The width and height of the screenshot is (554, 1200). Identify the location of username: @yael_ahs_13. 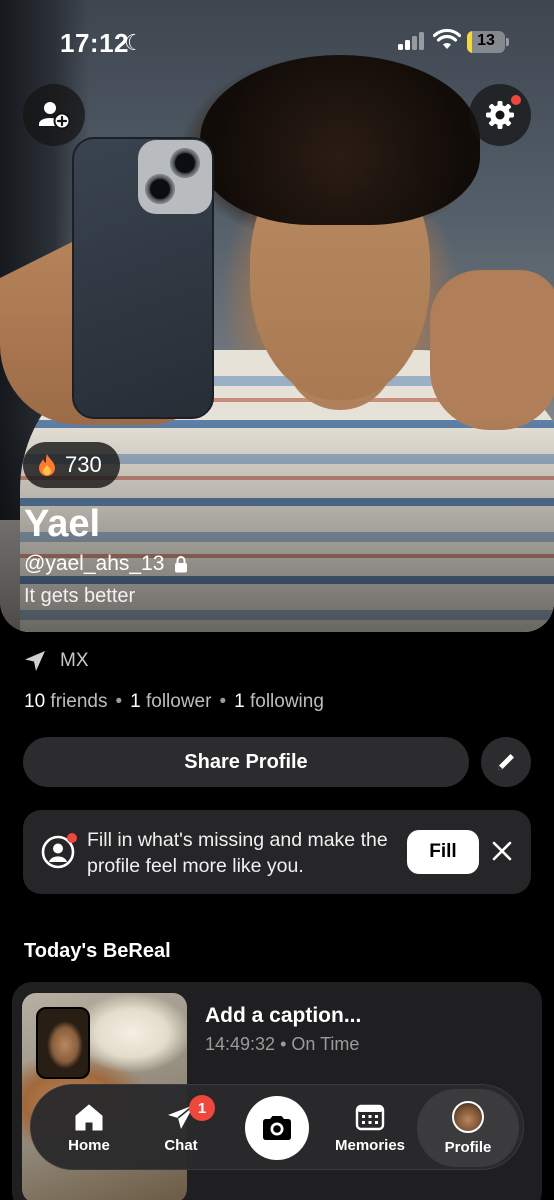
(94, 563).